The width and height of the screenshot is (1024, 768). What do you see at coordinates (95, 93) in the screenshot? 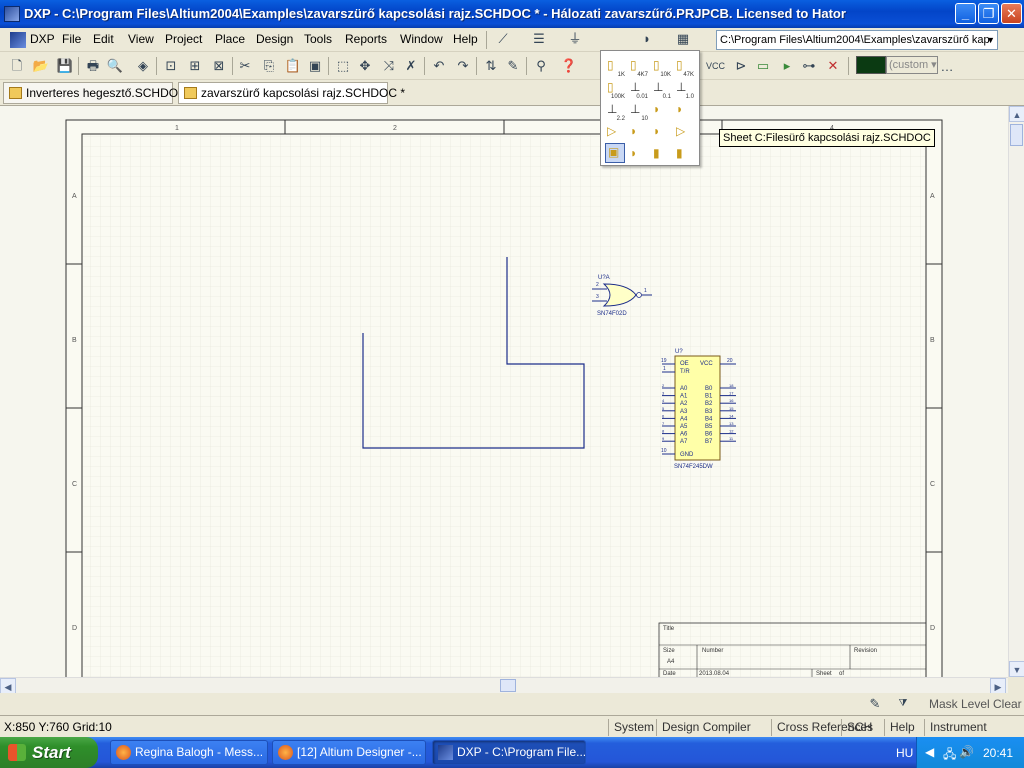
I see `tab-inverteres-hegeszto: Inverteres hegesztő.SCHDOC` at bounding box center [95, 93].